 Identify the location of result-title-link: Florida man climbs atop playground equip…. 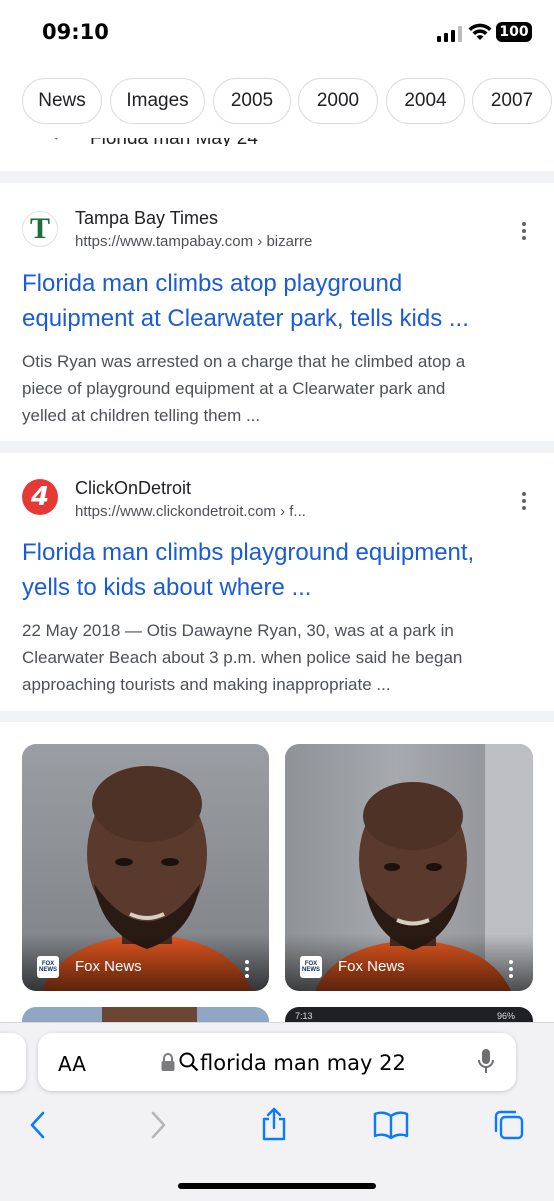
(282, 301).